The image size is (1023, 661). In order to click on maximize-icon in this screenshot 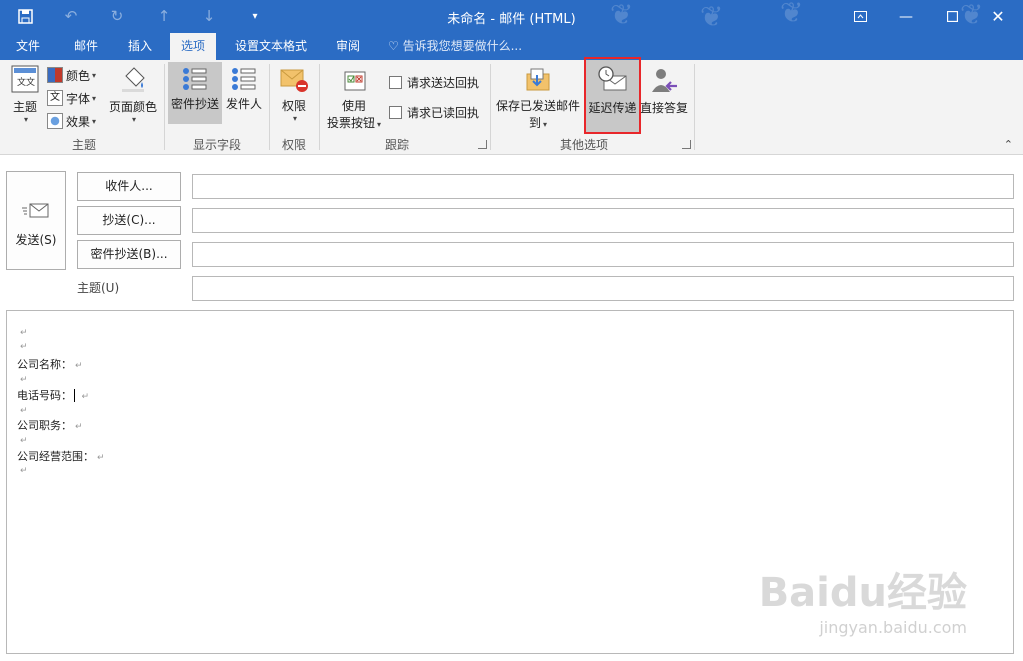, I will do `click(952, 16)`.